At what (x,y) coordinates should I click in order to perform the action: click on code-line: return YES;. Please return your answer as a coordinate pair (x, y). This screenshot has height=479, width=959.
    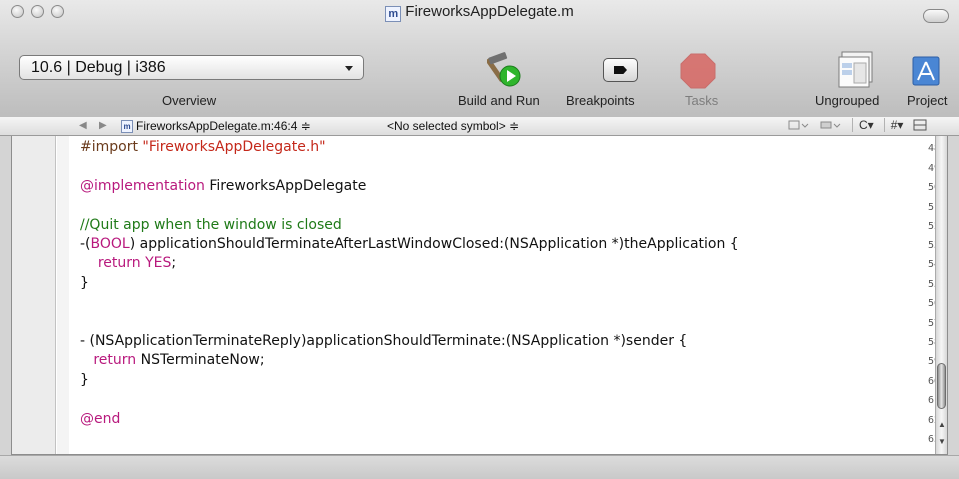
    Looking at the image, I should click on (128, 263).